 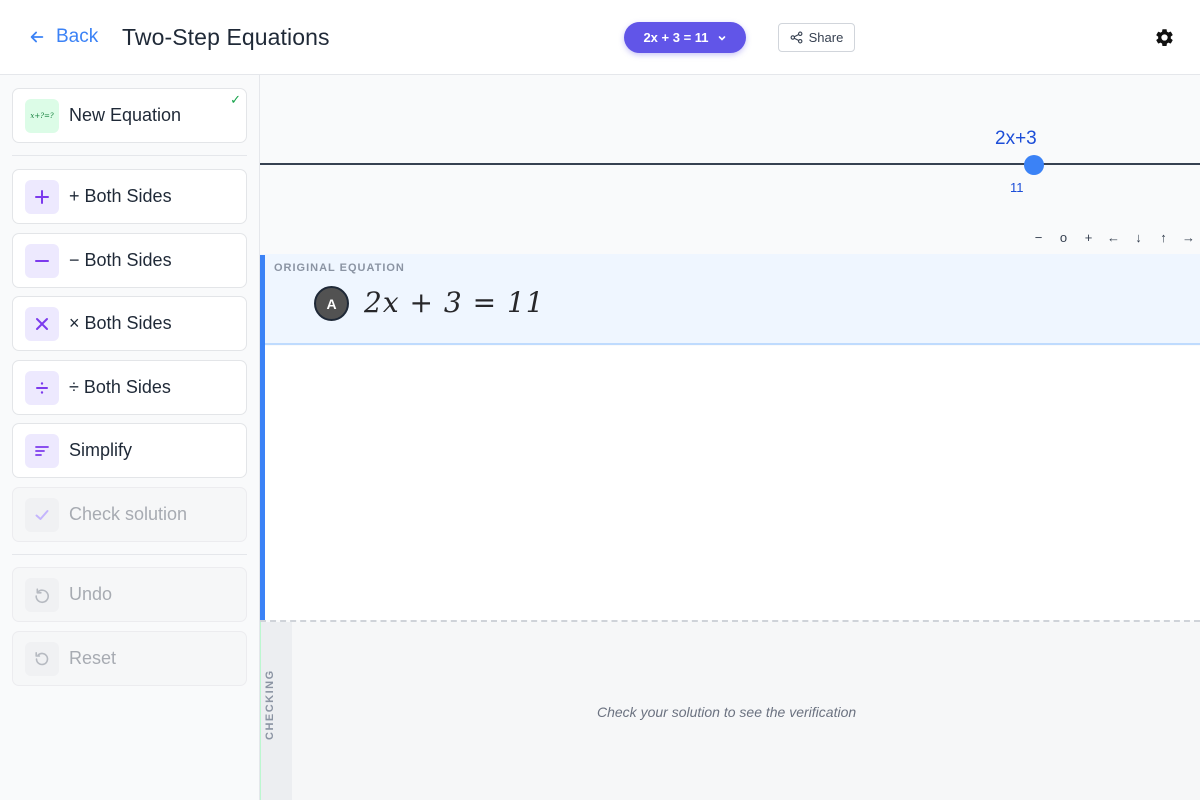 I want to click on plus-icon, so click(x=42, y=196).